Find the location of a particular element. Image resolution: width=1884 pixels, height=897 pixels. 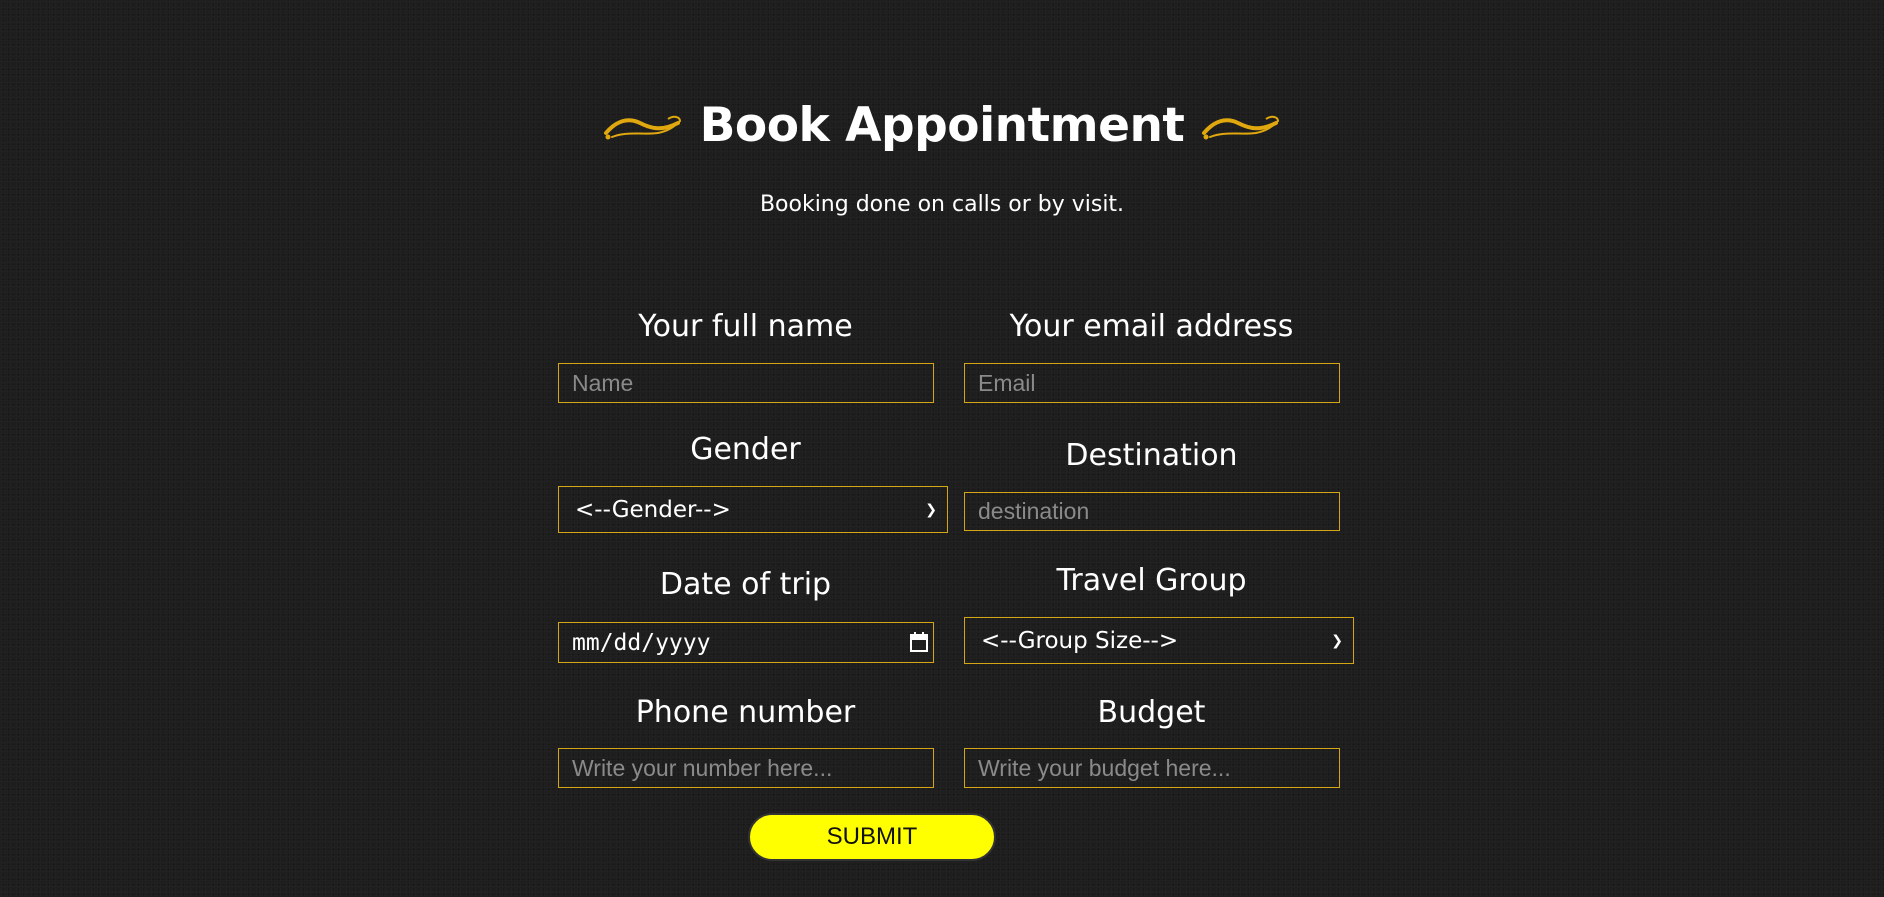

title-row: Book Appointment is located at coordinates (942, 126).